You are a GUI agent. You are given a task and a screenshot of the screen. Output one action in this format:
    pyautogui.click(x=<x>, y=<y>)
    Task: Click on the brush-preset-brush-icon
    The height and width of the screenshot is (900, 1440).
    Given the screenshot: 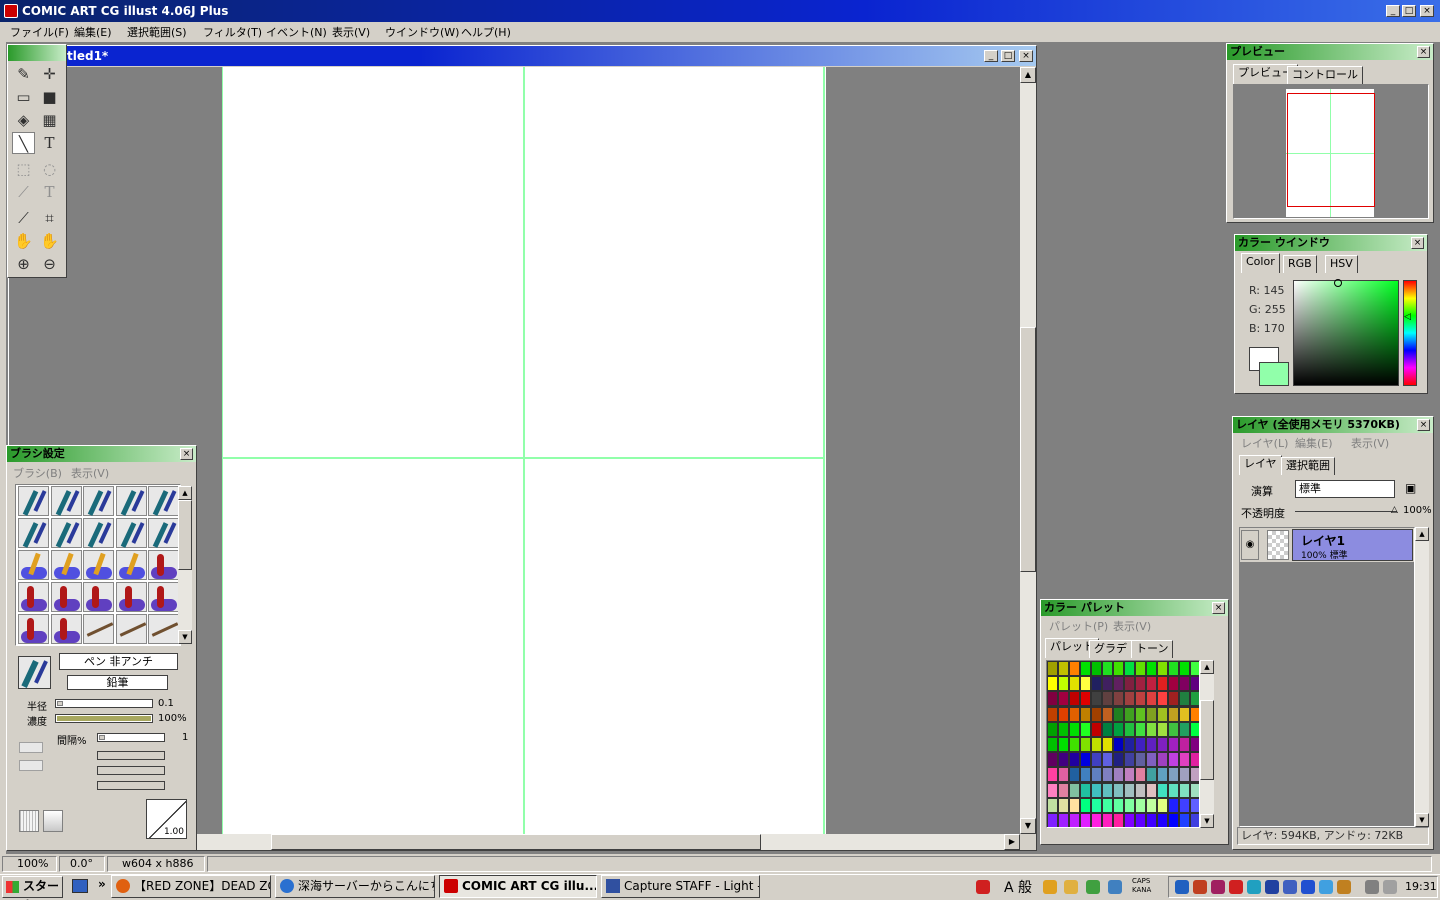 What is the action you would take?
    pyautogui.click(x=131, y=565)
    